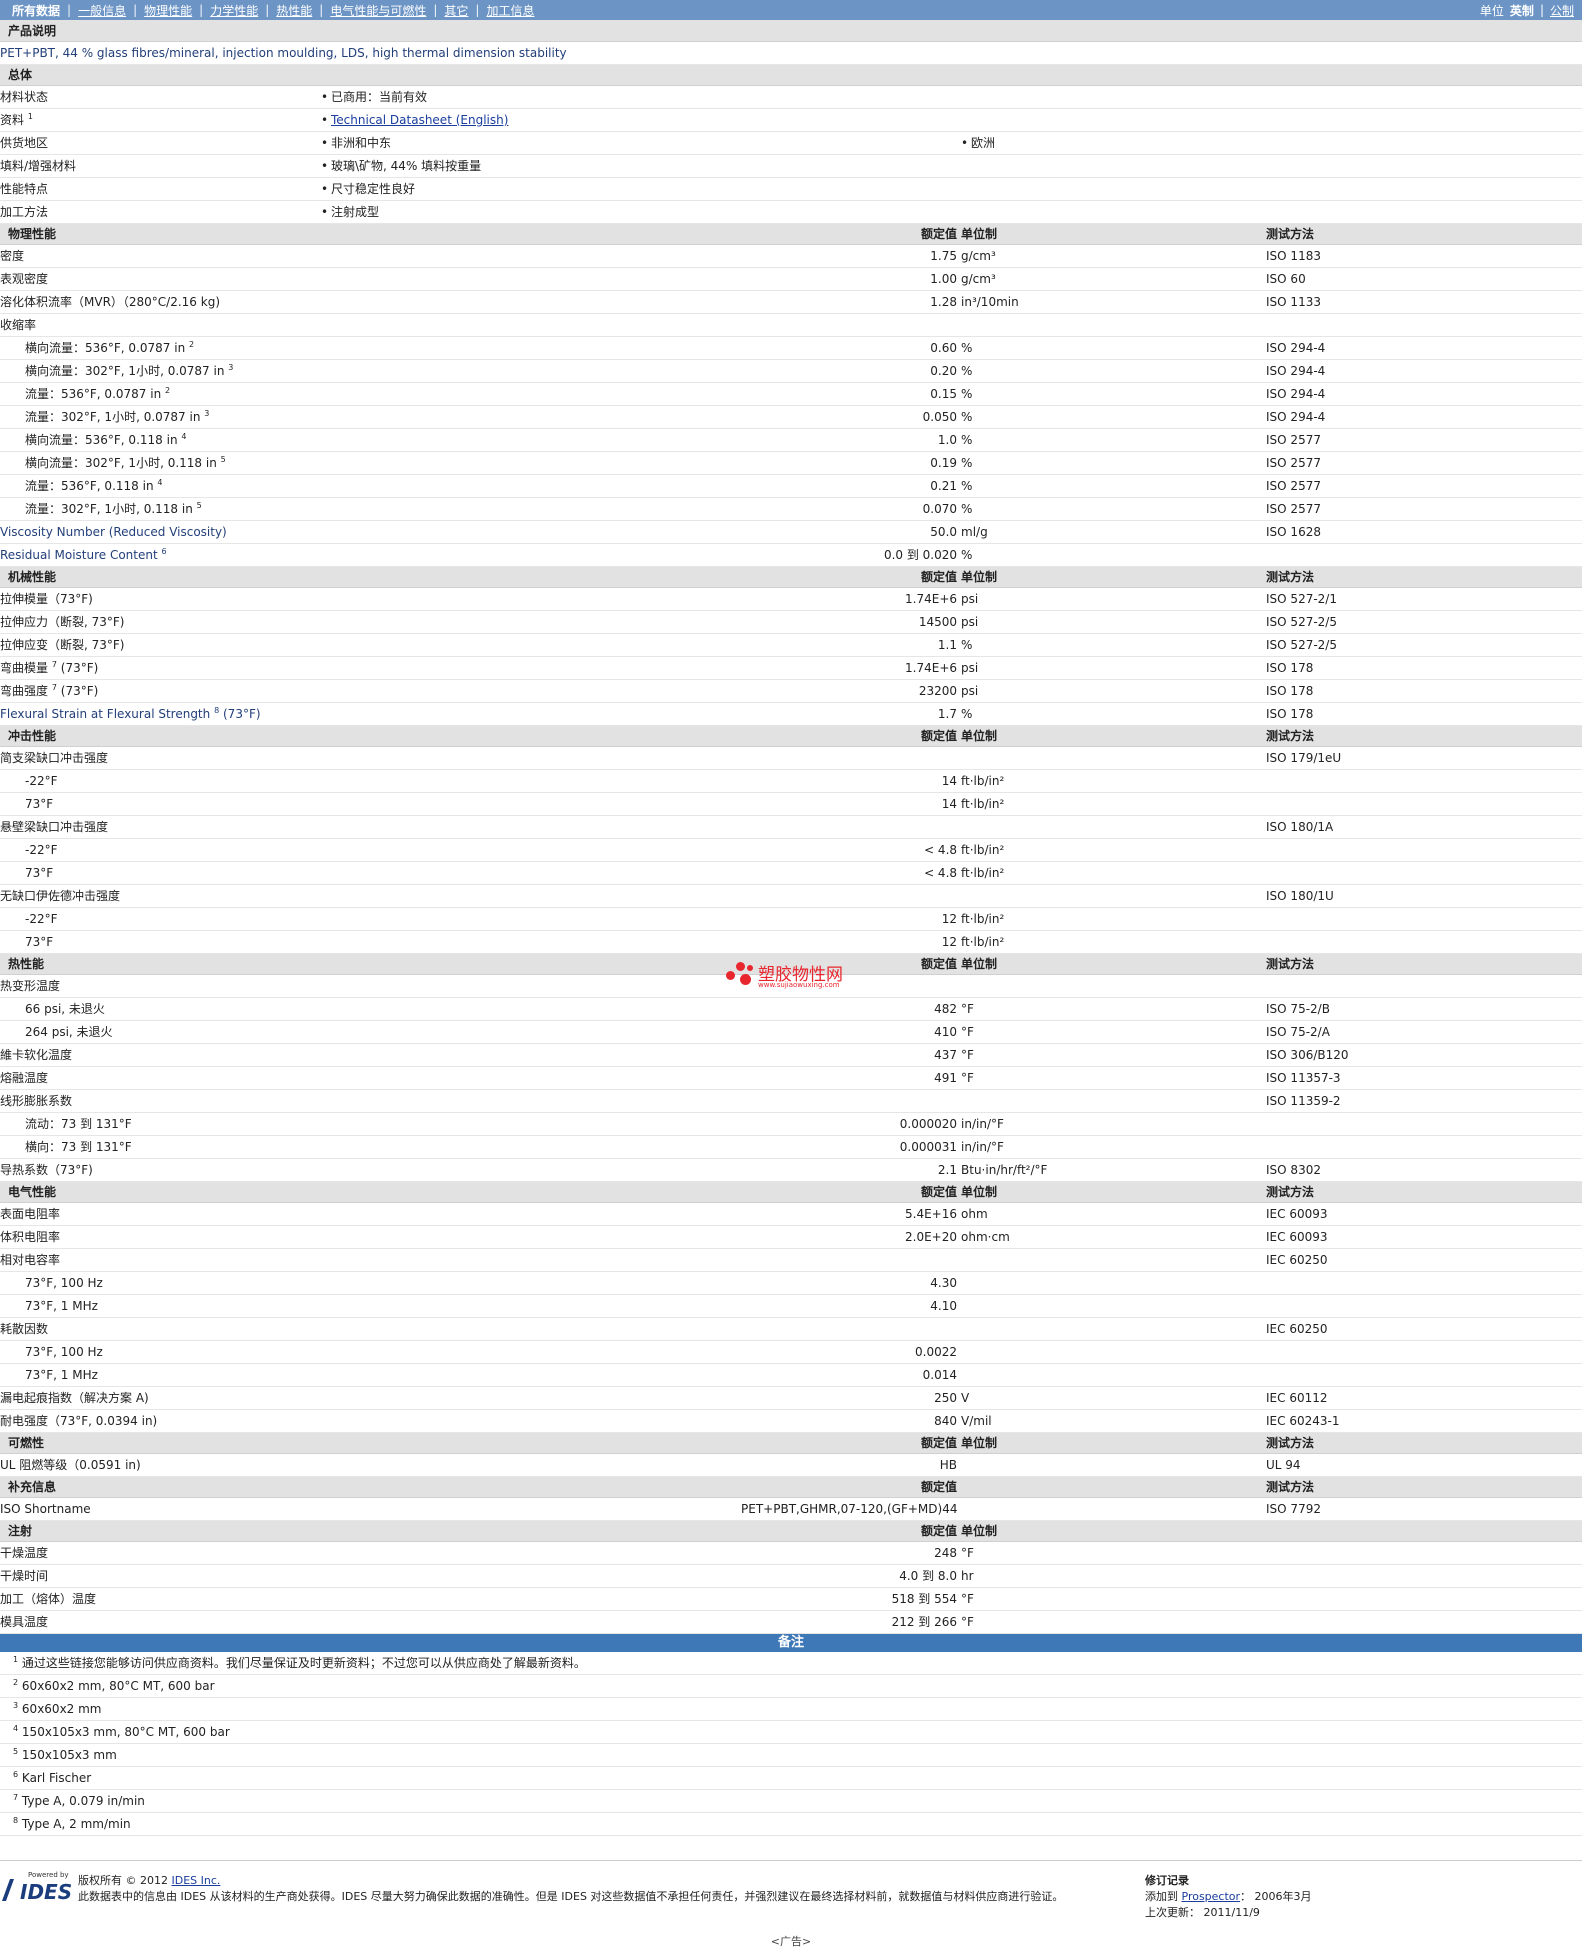  Describe the element at coordinates (1114, 302) in the screenshot. I see `property-unit: in³/10min` at that location.